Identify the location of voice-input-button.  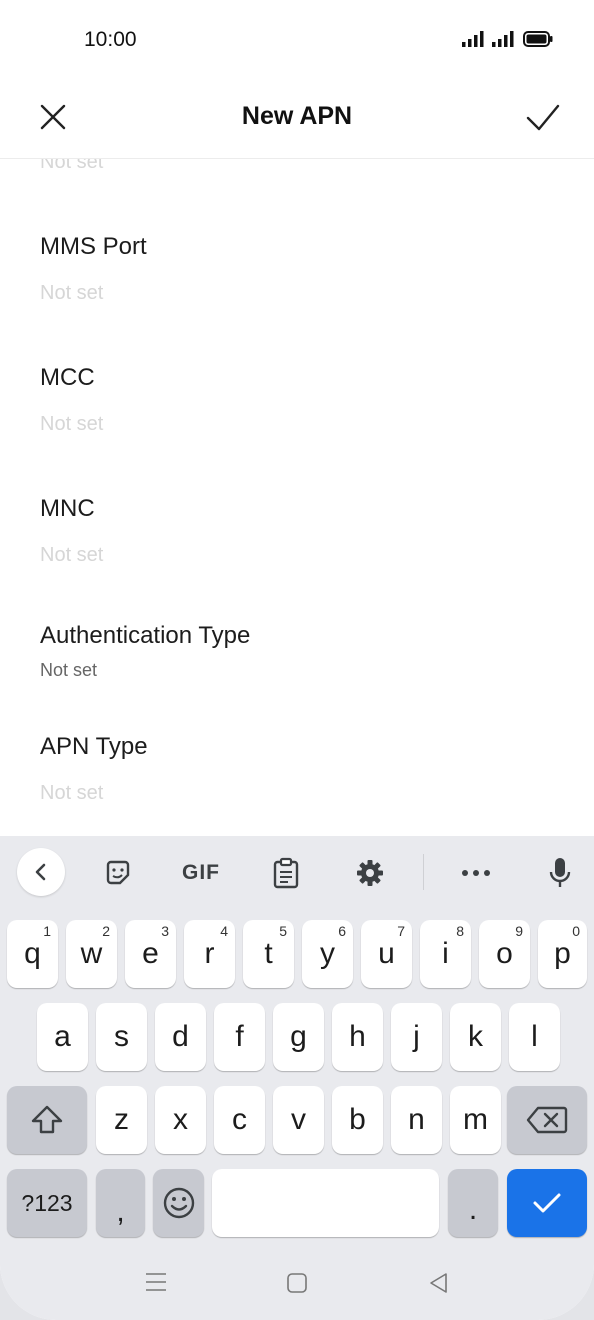
(560, 873).